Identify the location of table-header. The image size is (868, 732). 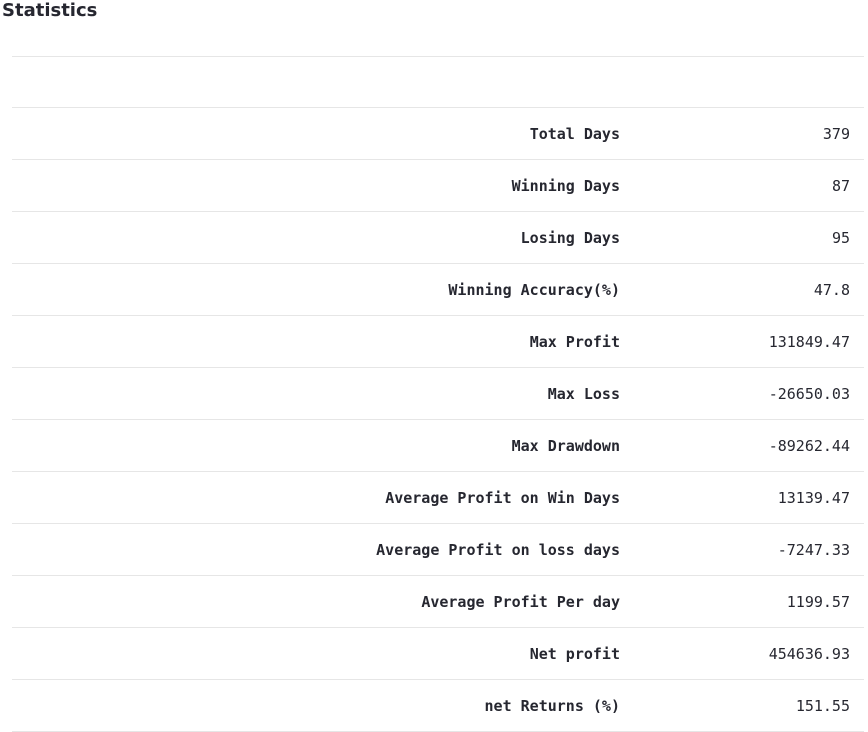
(438, 82).